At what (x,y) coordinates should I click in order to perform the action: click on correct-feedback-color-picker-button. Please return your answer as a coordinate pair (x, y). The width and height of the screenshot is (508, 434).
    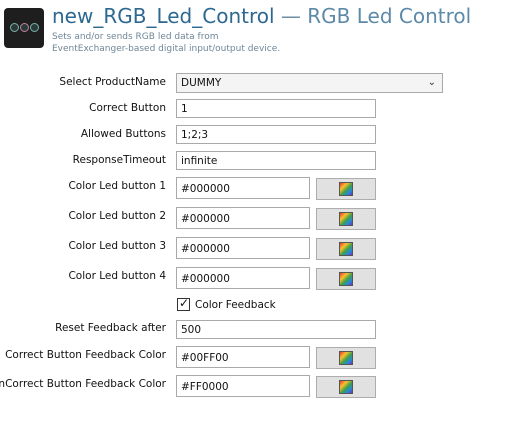
    Looking at the image, I should click on (346, 358).